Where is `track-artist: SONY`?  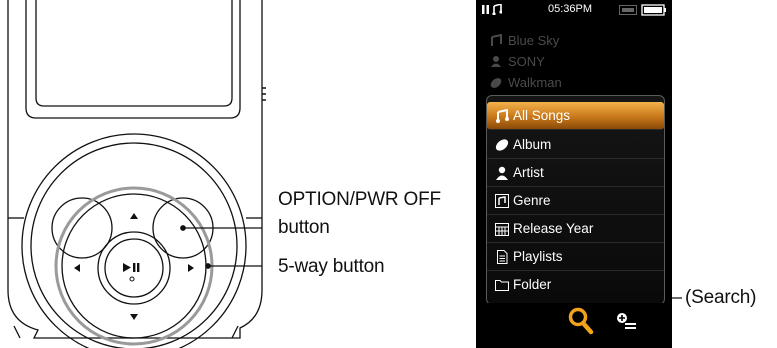 track-artist: SONY is located at coordinates (526, 61).